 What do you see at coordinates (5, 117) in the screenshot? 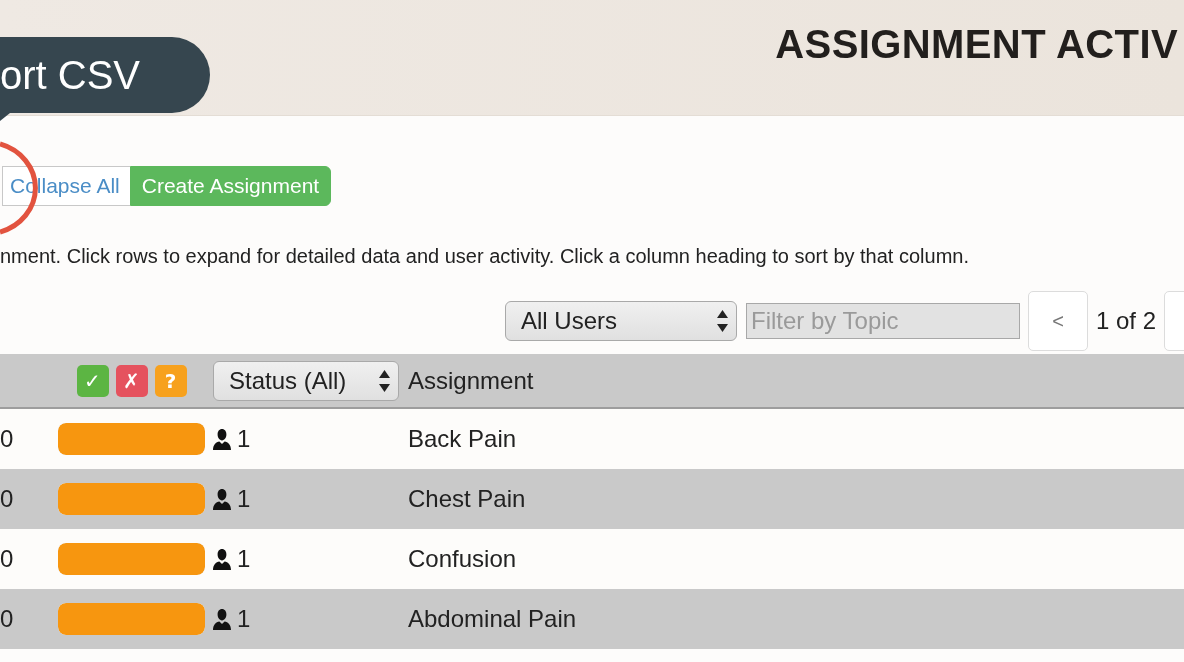
I see `tooltip-pointer-icon` at bounding box center [5, 117].